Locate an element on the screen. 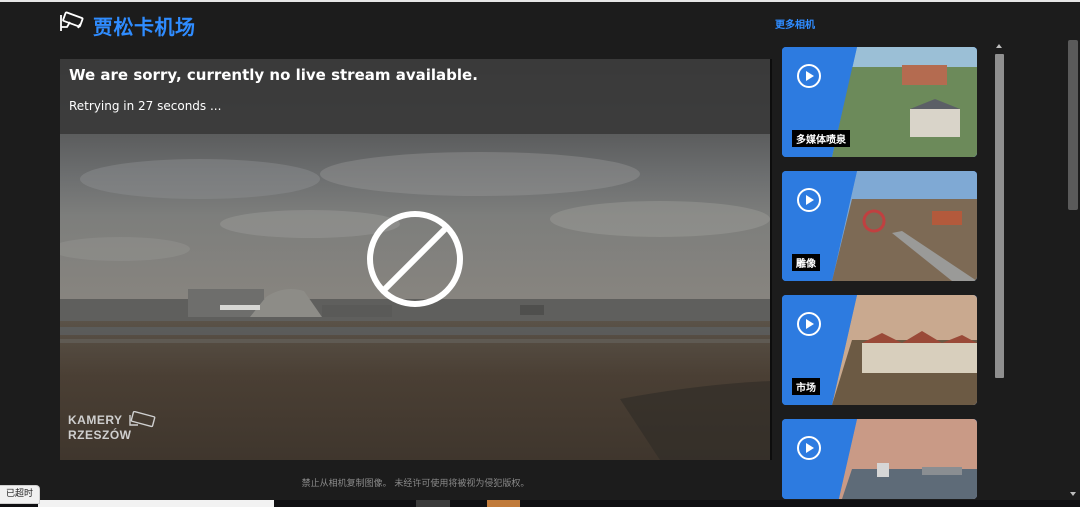  site-title: 贾松卡机场 is located at coordinates (144, 26).